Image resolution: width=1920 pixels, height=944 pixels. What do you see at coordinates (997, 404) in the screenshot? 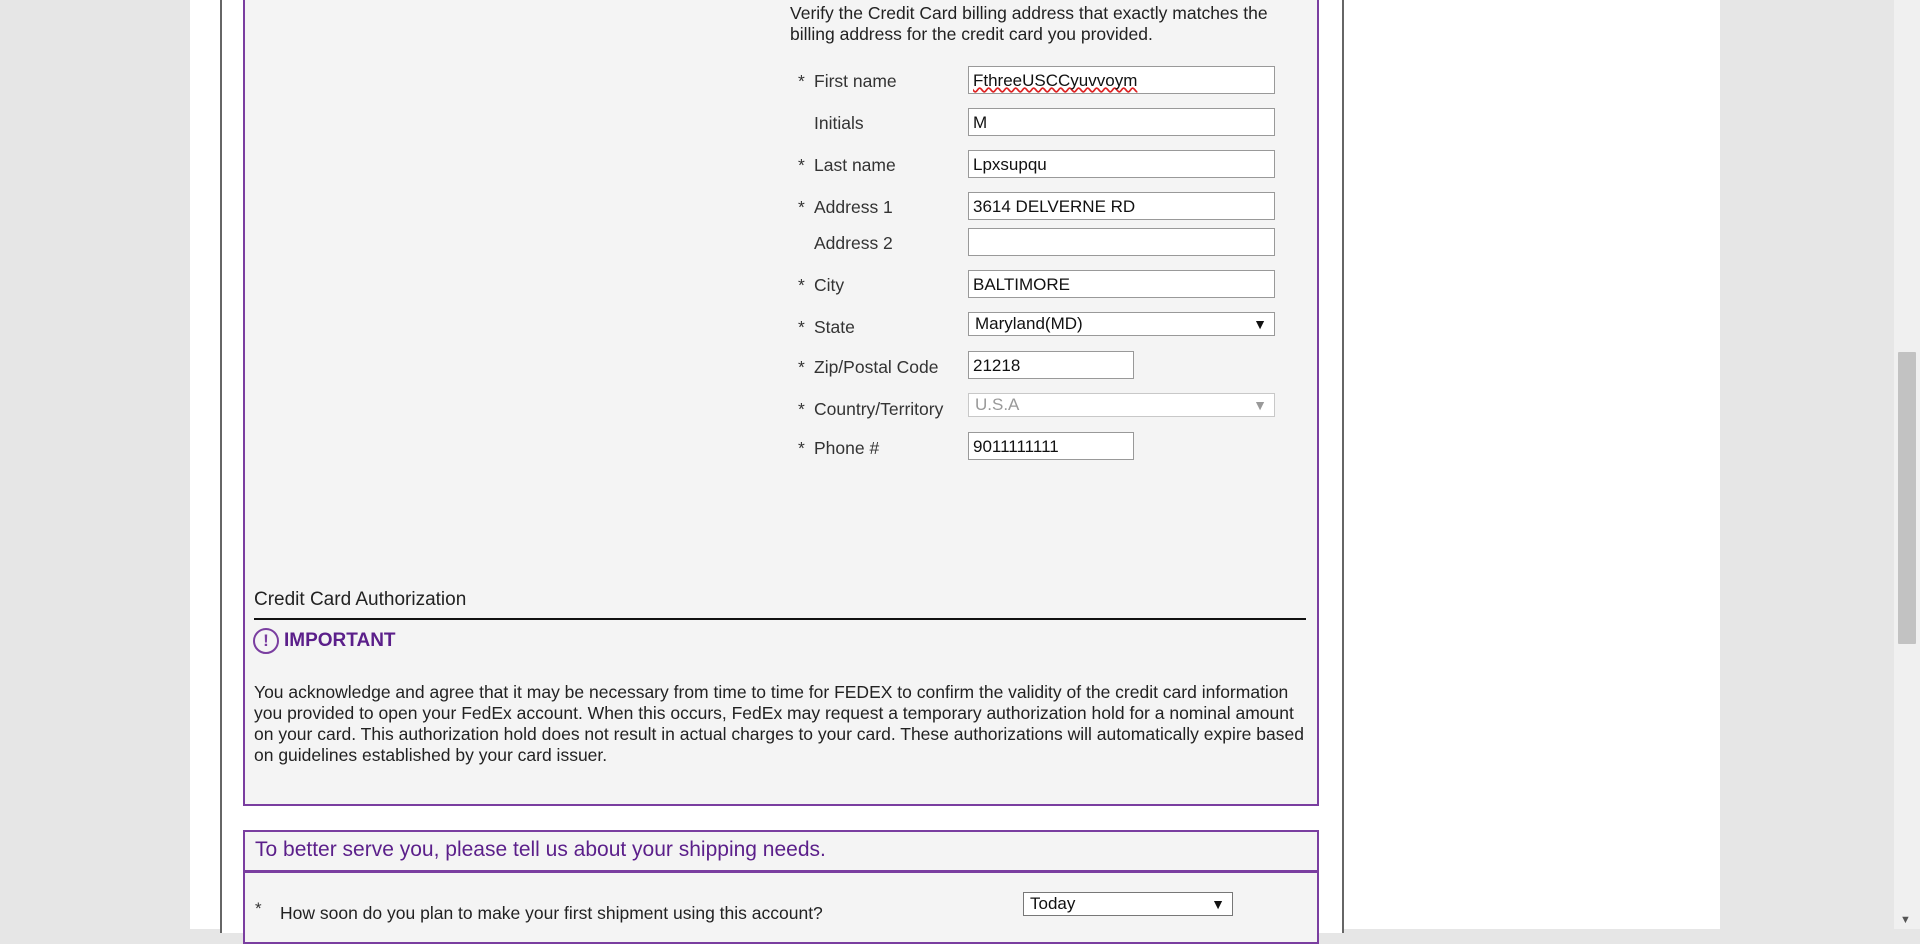
I see `country-value: U.S.A` at bounding box center [997, 404].